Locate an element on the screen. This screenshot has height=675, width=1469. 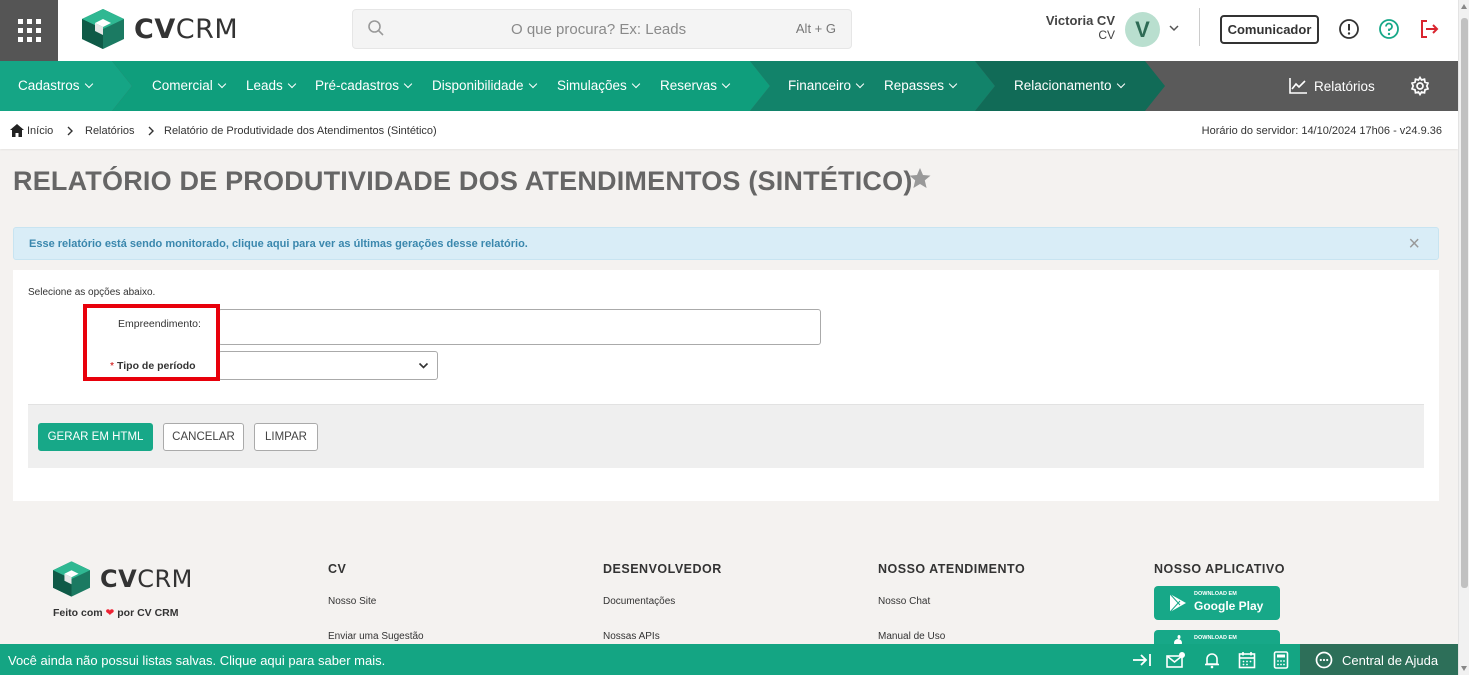
header-divider is located at coordinates (1199, 27).